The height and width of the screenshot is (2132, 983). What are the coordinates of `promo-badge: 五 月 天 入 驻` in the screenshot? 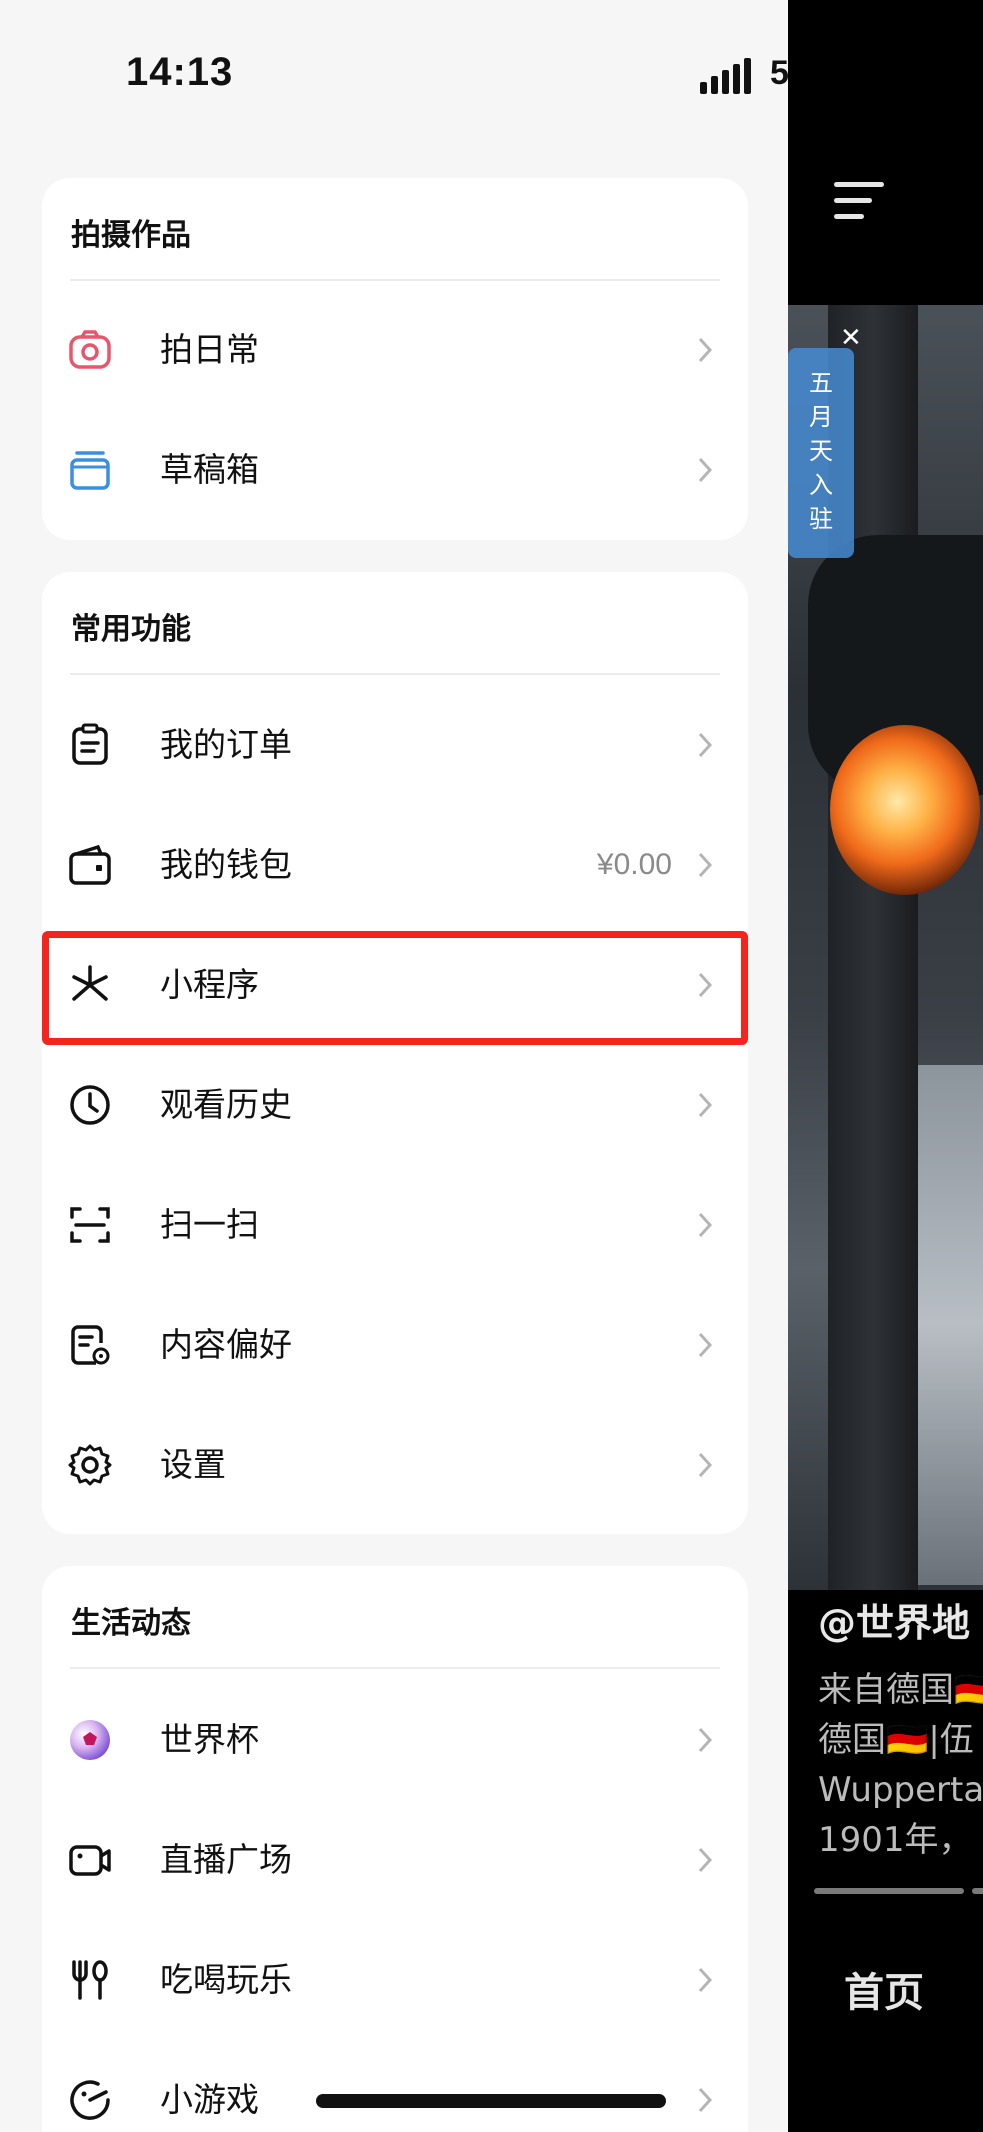 It's located at (821, 453).